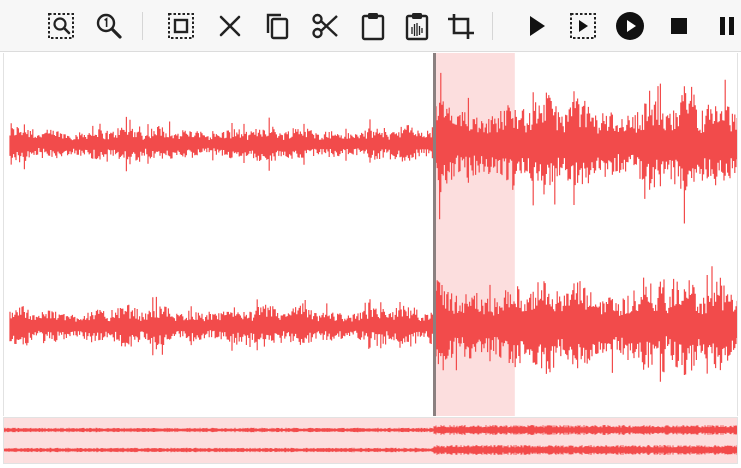 This screenshot has height=468, width=741. I want to click on pause-icon, so click(727, 26).